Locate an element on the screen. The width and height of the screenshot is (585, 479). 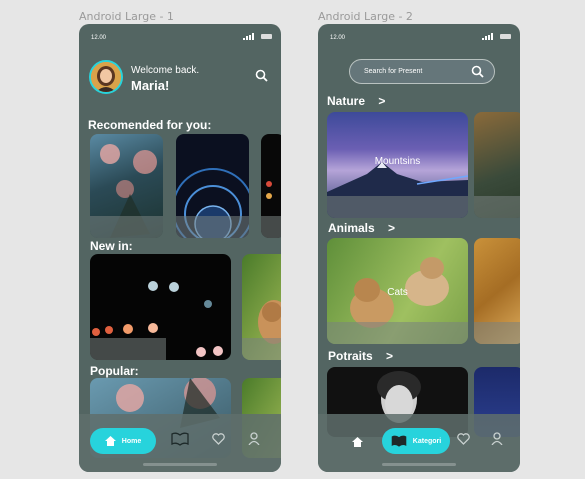
category-portraits-title: Potraits > is located at coordinates (360, 356).